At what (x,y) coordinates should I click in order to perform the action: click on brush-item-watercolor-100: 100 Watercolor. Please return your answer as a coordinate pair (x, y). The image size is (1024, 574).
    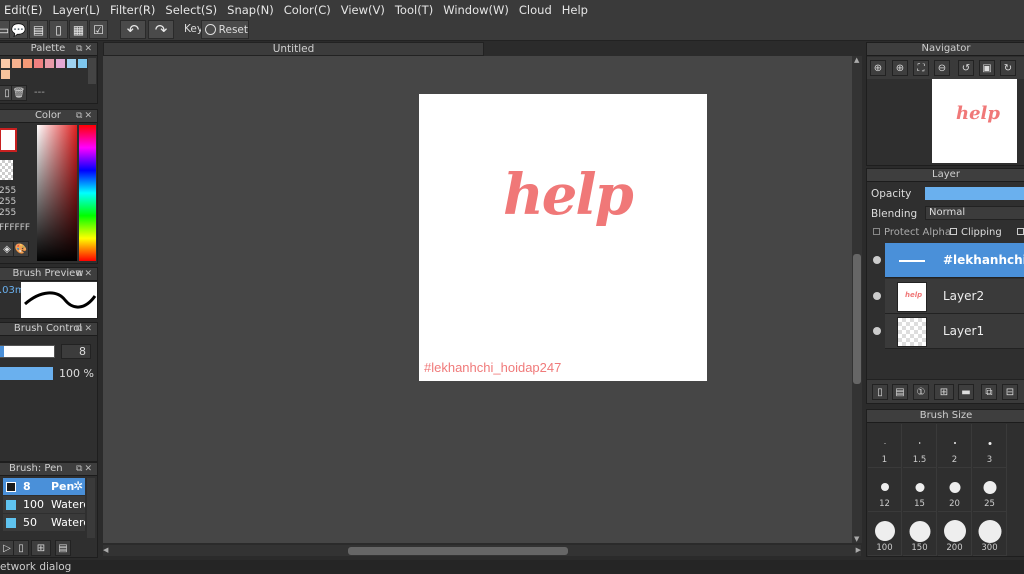
    Looking at the image, I should click on (44, 504).